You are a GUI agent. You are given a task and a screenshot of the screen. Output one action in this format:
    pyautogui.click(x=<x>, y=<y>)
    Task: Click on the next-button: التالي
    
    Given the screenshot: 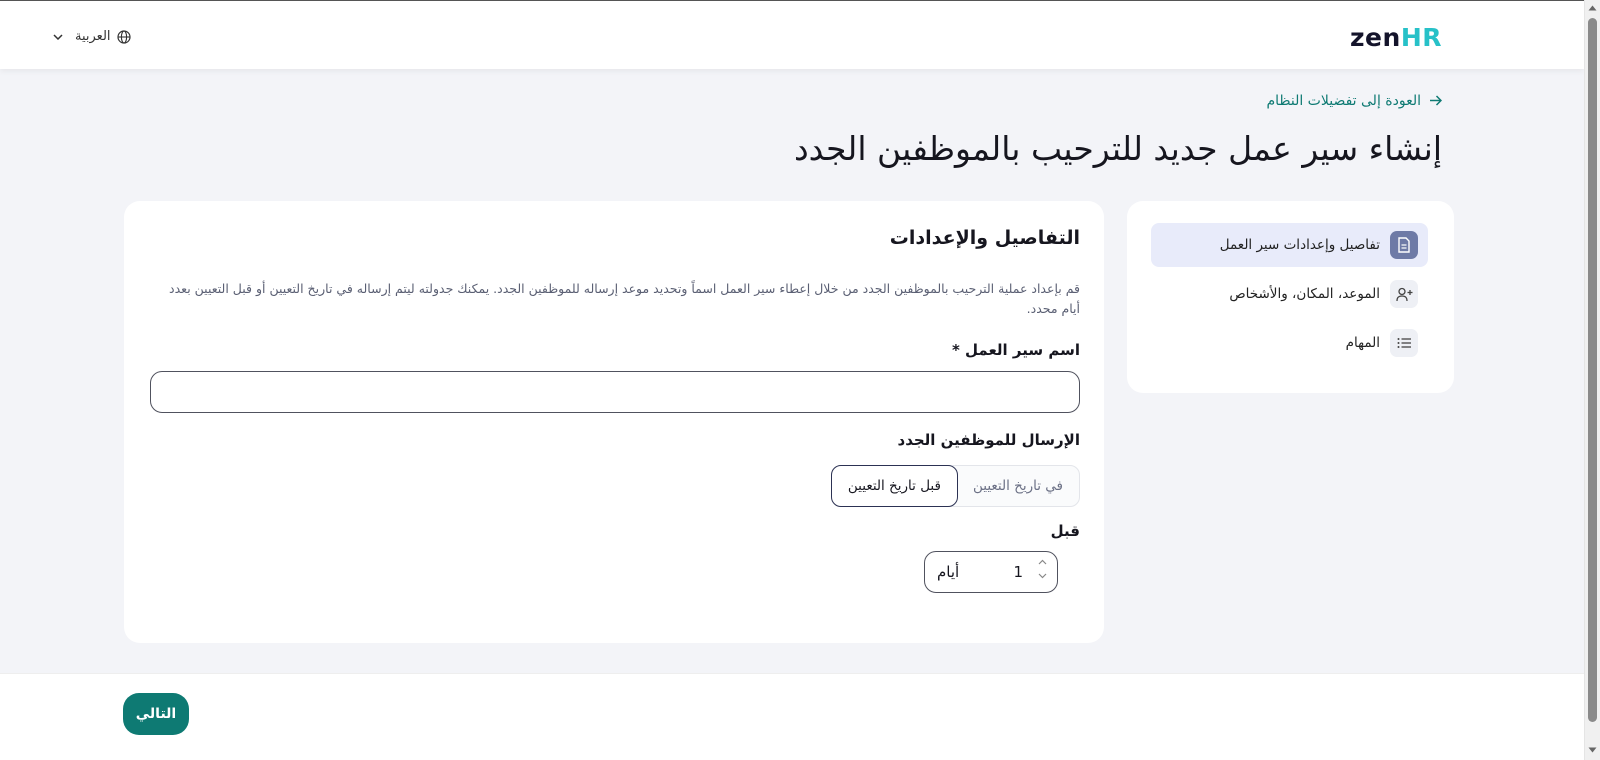 What is the action you would take?
    pyautogui.click(x=156, y=714)
    